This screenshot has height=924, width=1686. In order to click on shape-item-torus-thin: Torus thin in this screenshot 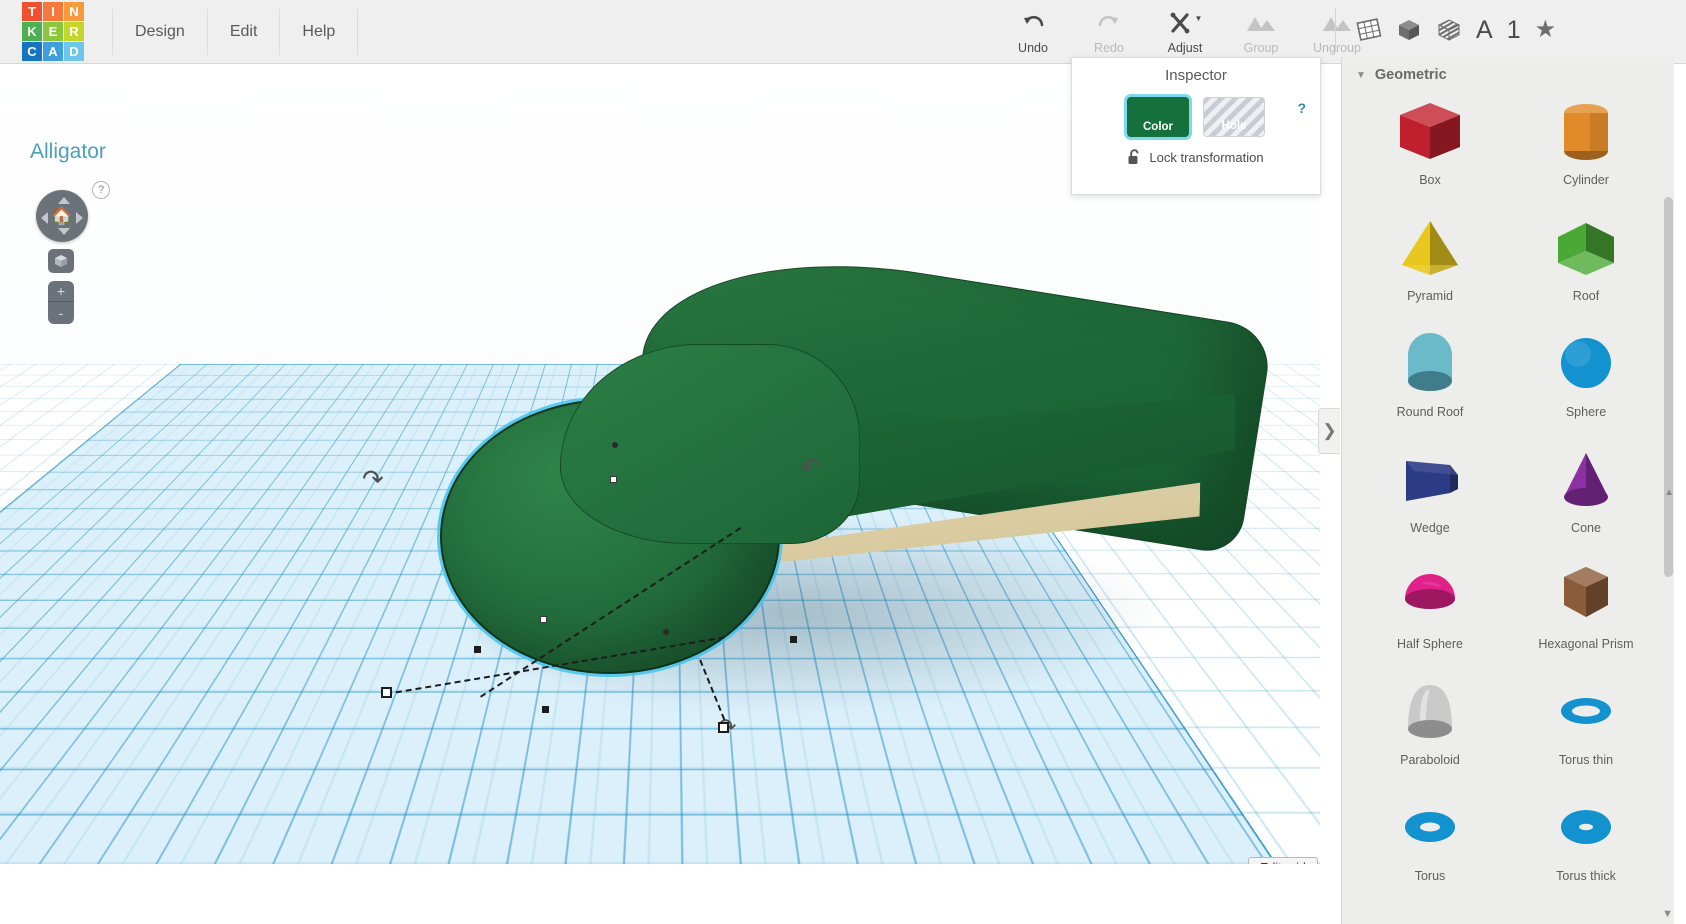, I will do `click(1586, 729)`.